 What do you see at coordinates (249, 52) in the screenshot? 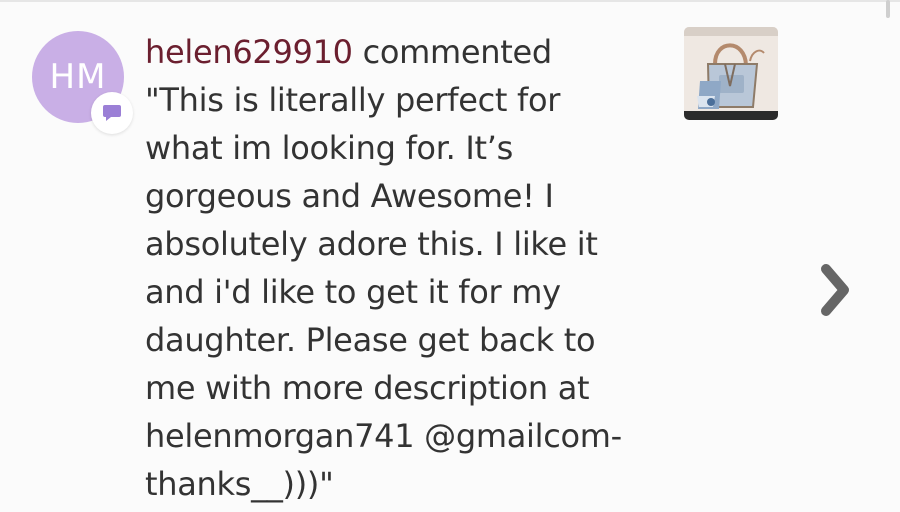
I see `username: helen629910` at bounding box center [249, 52].